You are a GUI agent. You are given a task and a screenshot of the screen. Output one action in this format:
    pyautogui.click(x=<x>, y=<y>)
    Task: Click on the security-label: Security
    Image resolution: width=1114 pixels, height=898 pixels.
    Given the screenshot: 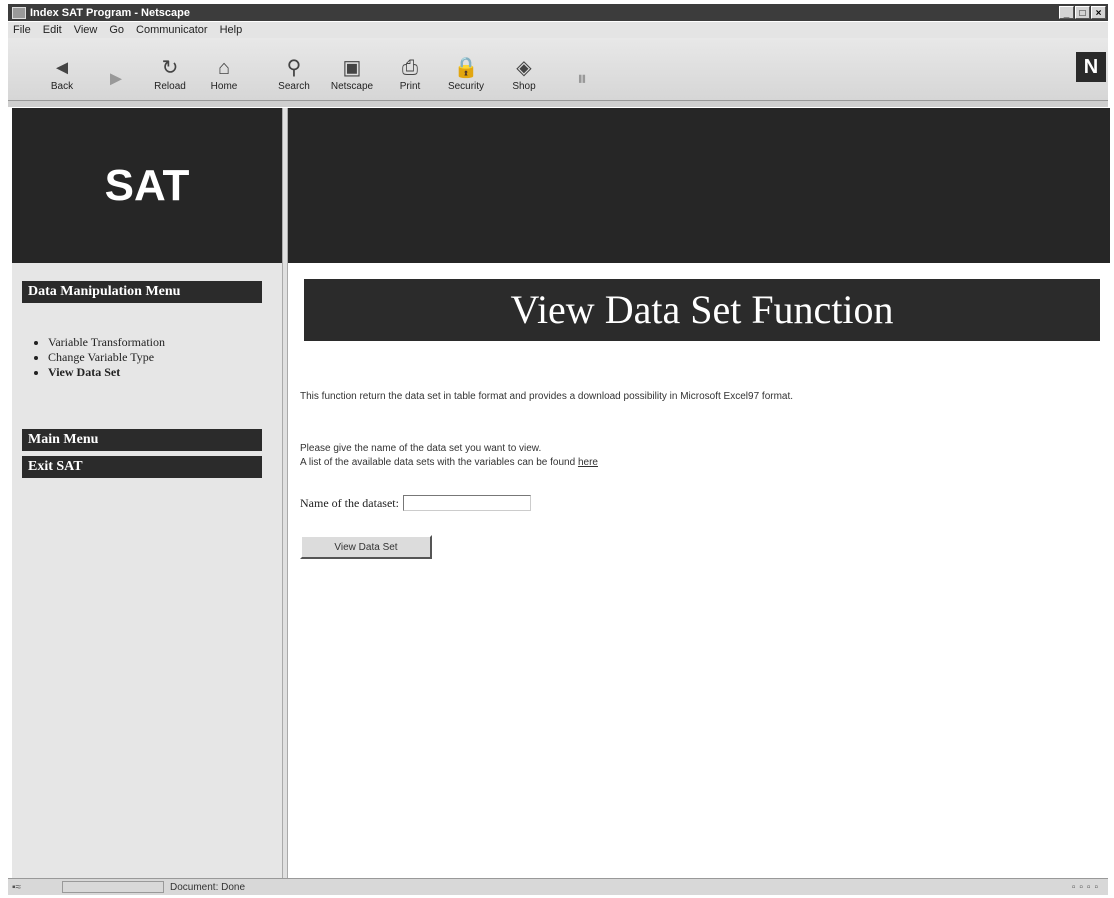 What is the action you would take?
    pyautogui.click(x=466, y=86)
    